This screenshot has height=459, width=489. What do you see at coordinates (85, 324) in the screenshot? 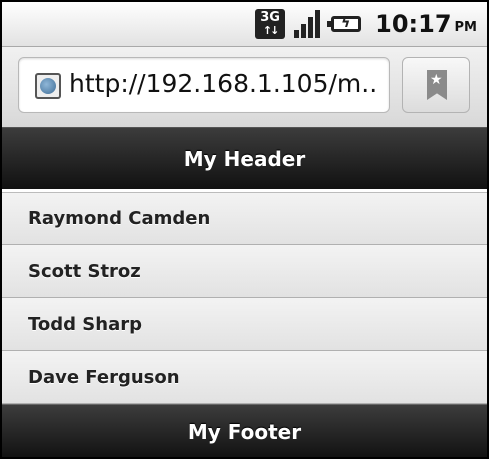
I see `list-item-label: Todd Sharp` at bounding box center [85, 324].